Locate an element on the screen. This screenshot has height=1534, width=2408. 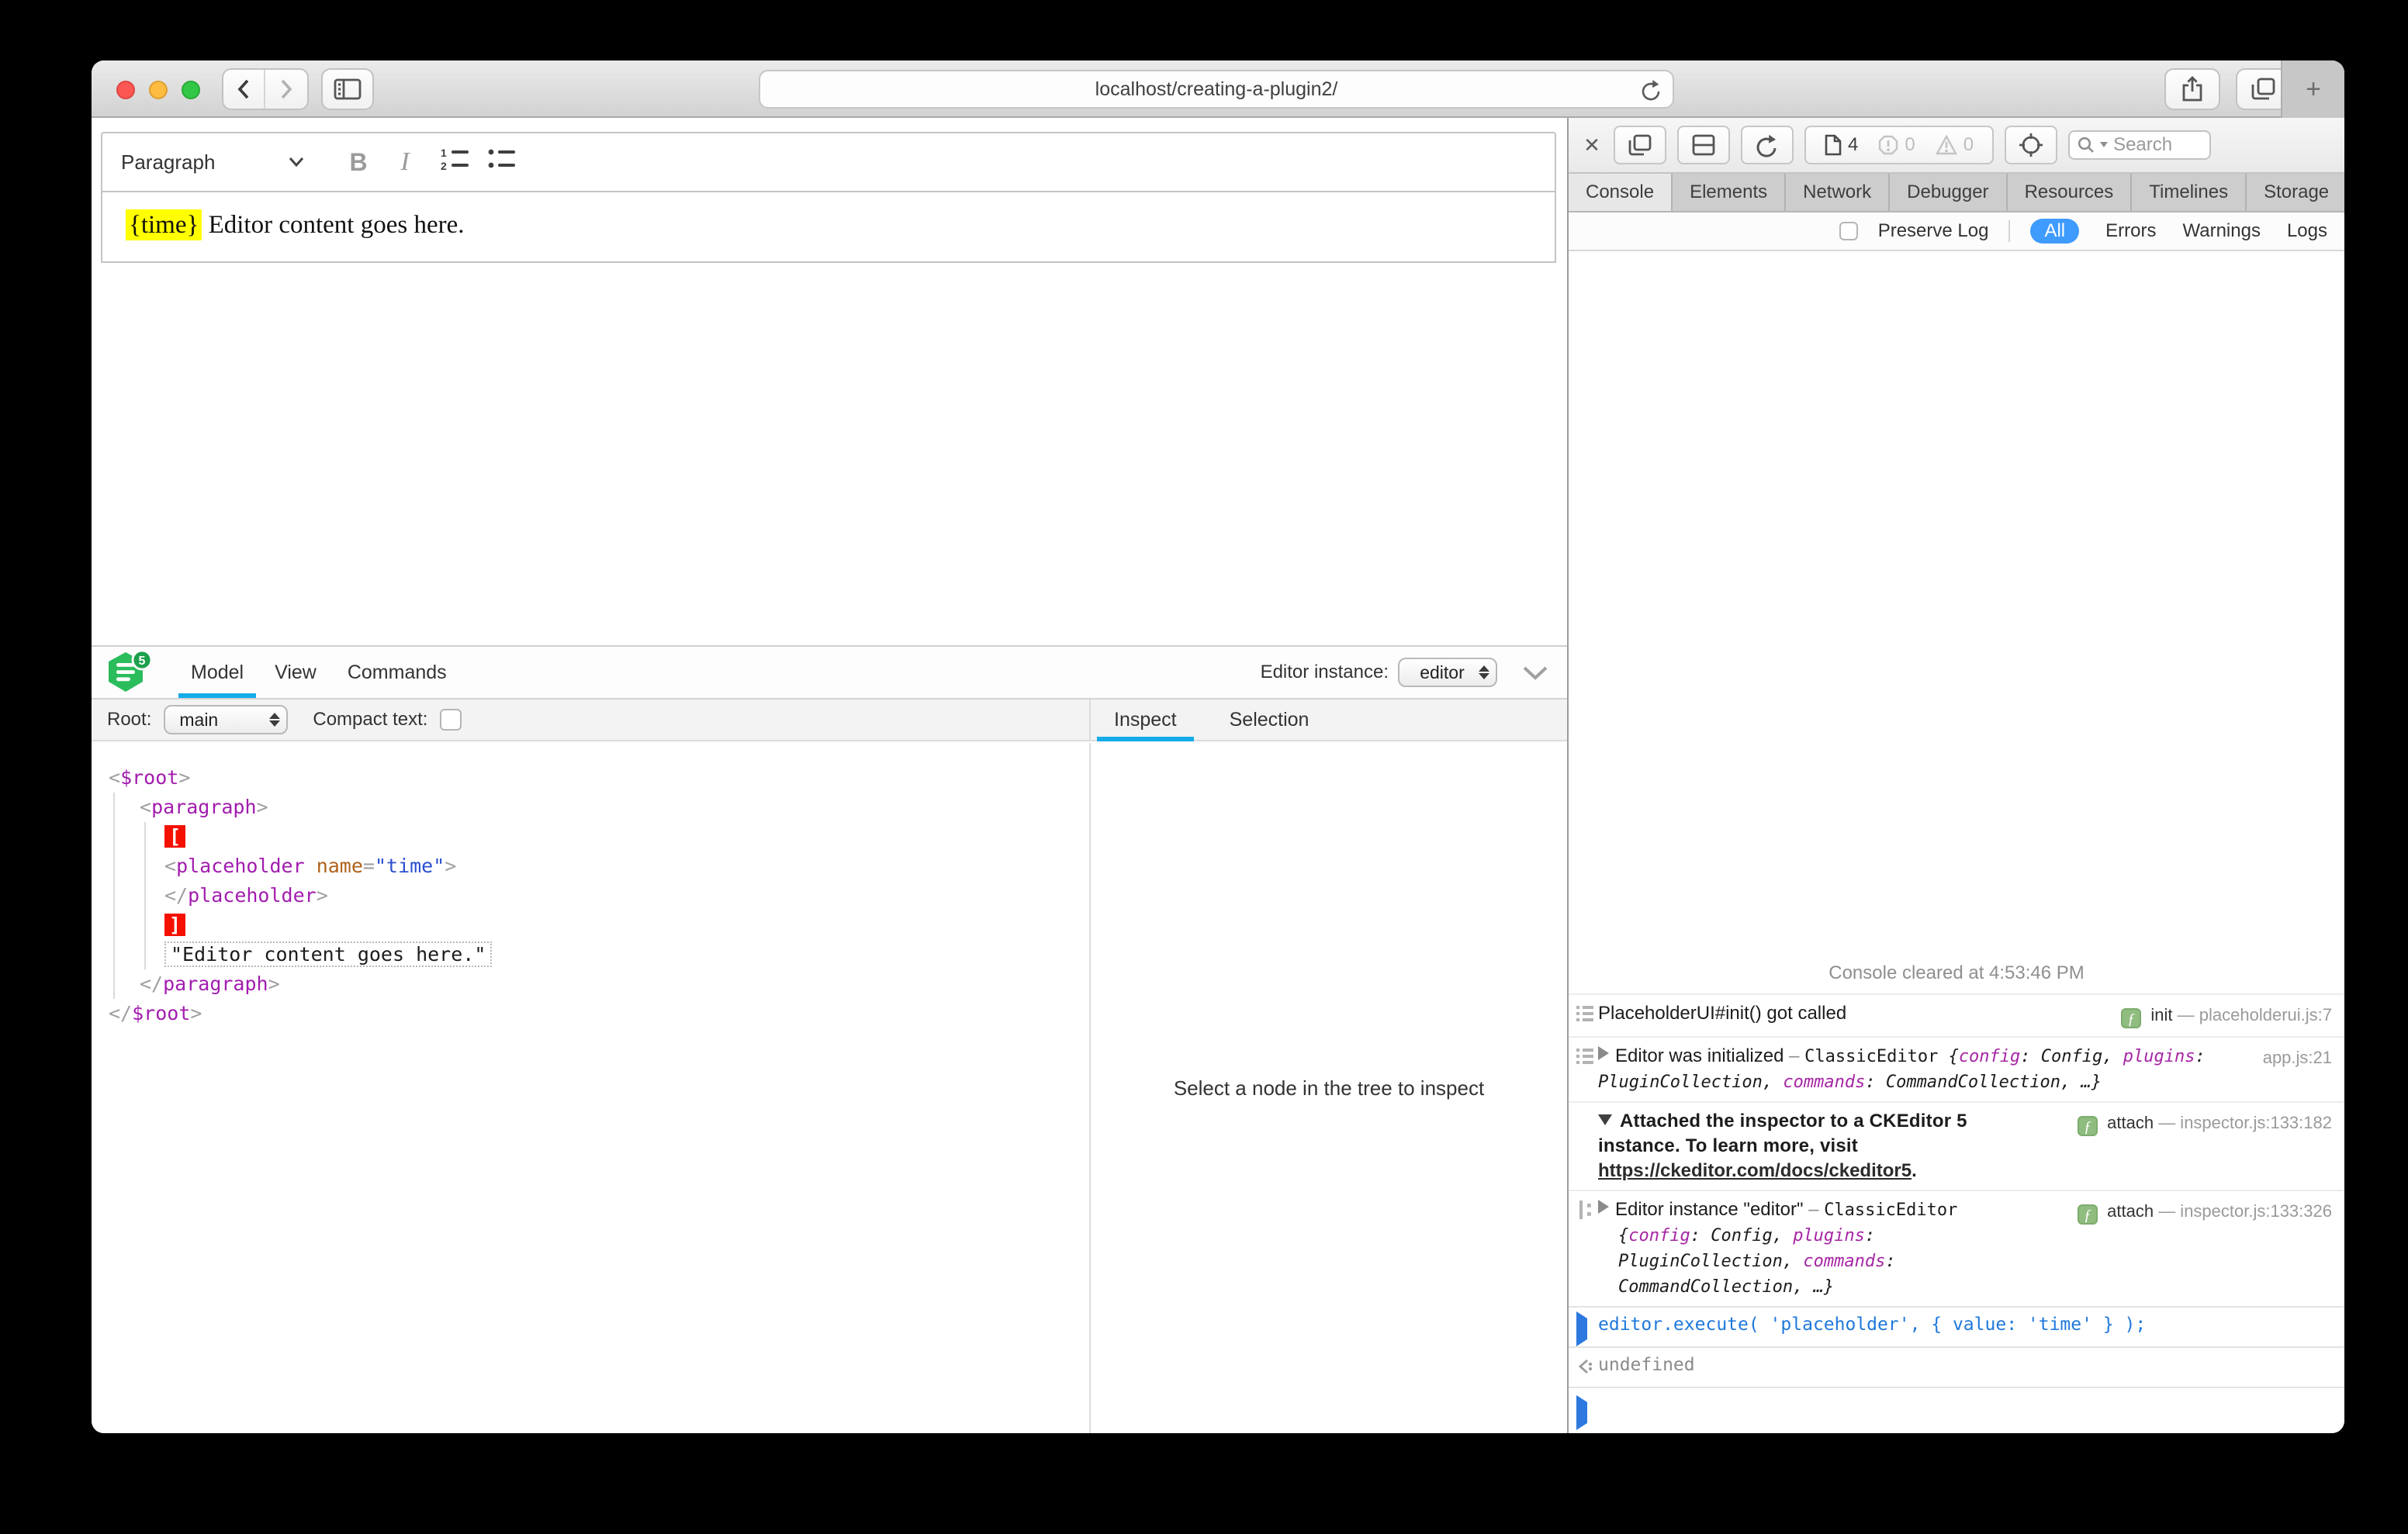
compact-text-checkbox is located at coordinates (451, 720).